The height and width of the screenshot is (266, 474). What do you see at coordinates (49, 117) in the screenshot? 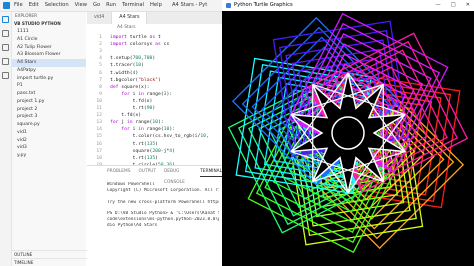
I see `file-item: project 3` at bounding box center [49, 117].